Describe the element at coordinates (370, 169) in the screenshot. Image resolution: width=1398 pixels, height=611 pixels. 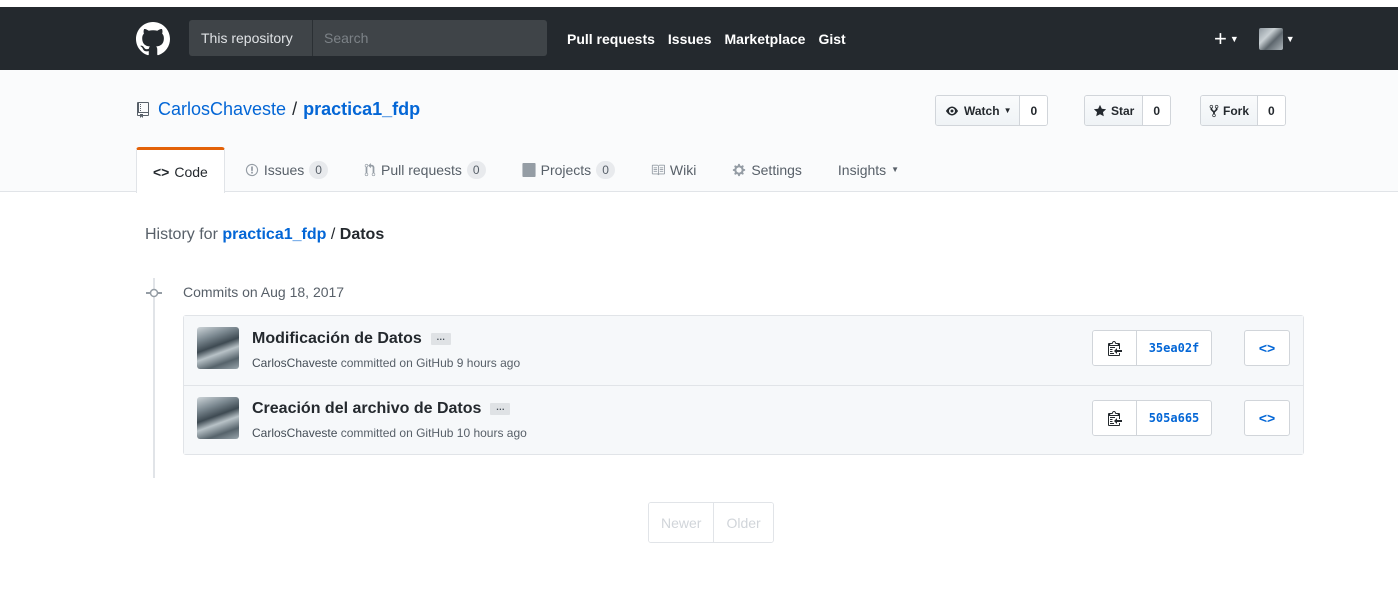
I see `git-pull-request-icon` at that location.